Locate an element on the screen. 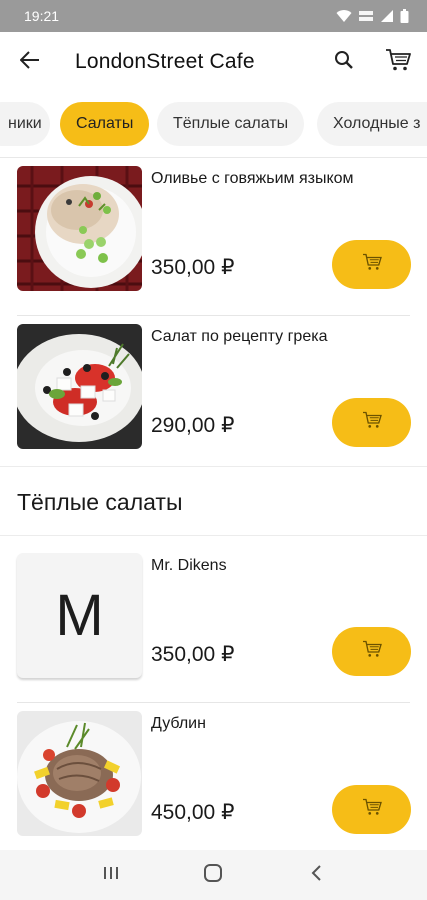 This screenshot has width=427, height=900. recent-apps-icon is located at coordinates (111, 875).